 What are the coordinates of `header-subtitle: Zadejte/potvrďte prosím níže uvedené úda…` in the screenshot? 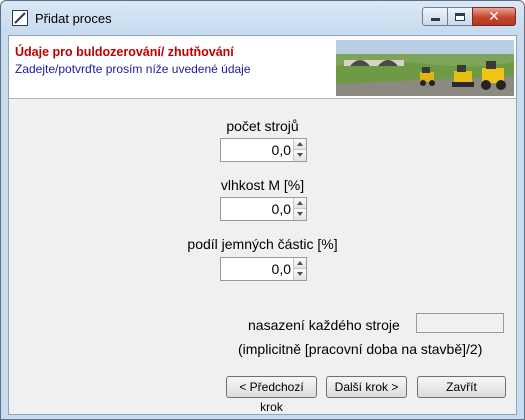 It's located at (133, 69).